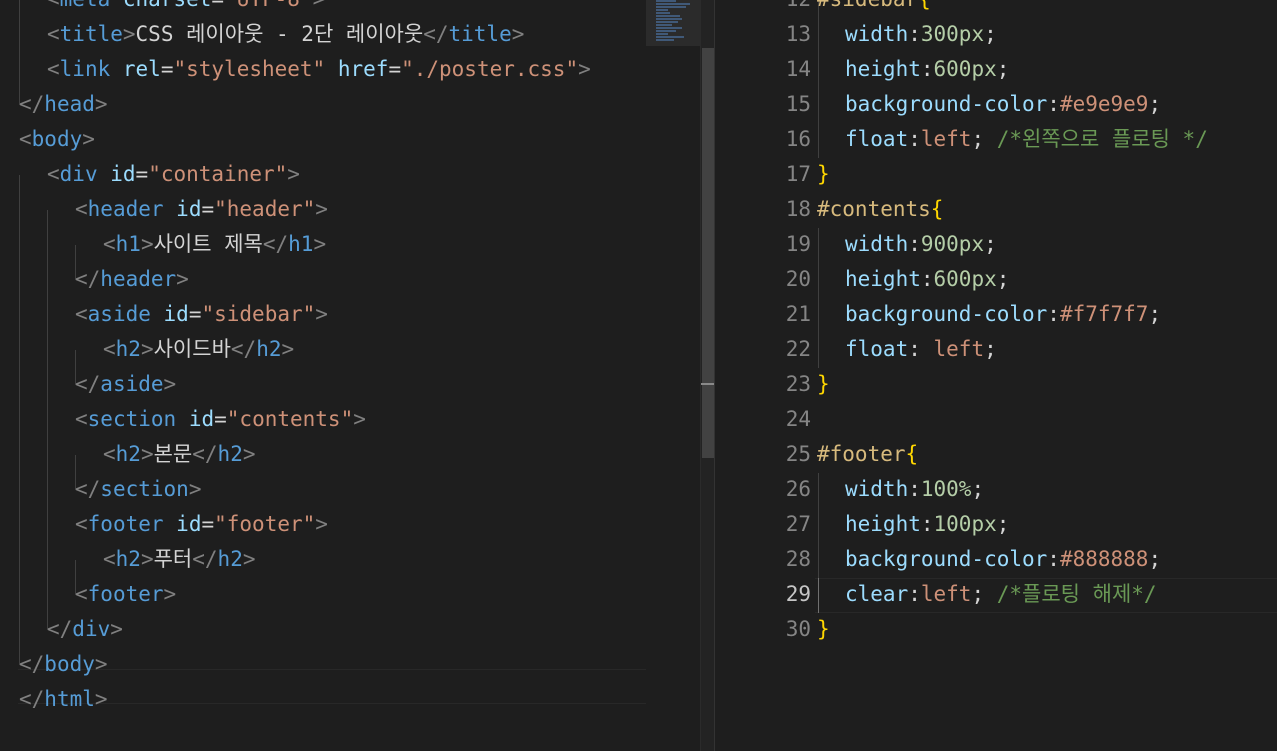 The image size is (1277, 751). What do you see at coordinates (959, 349) in the screenshot?
I see `code-token: left` at bounding box center [959, 349].